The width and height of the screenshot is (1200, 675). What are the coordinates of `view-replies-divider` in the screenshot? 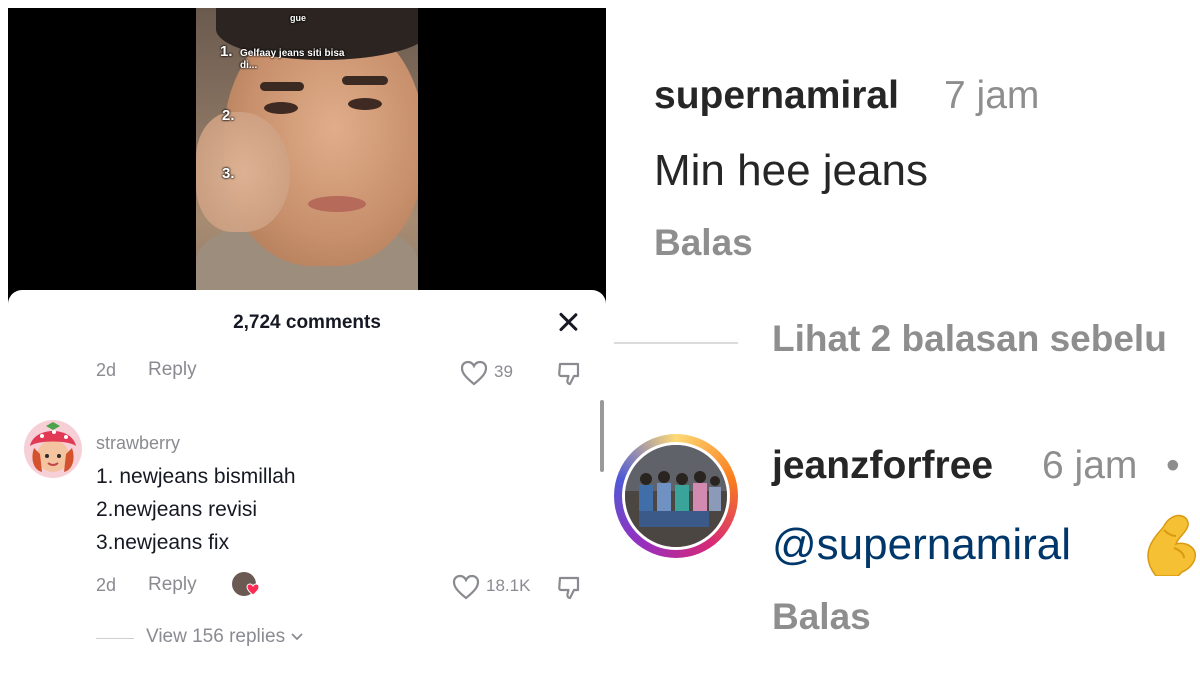 It's located at (676, 343).